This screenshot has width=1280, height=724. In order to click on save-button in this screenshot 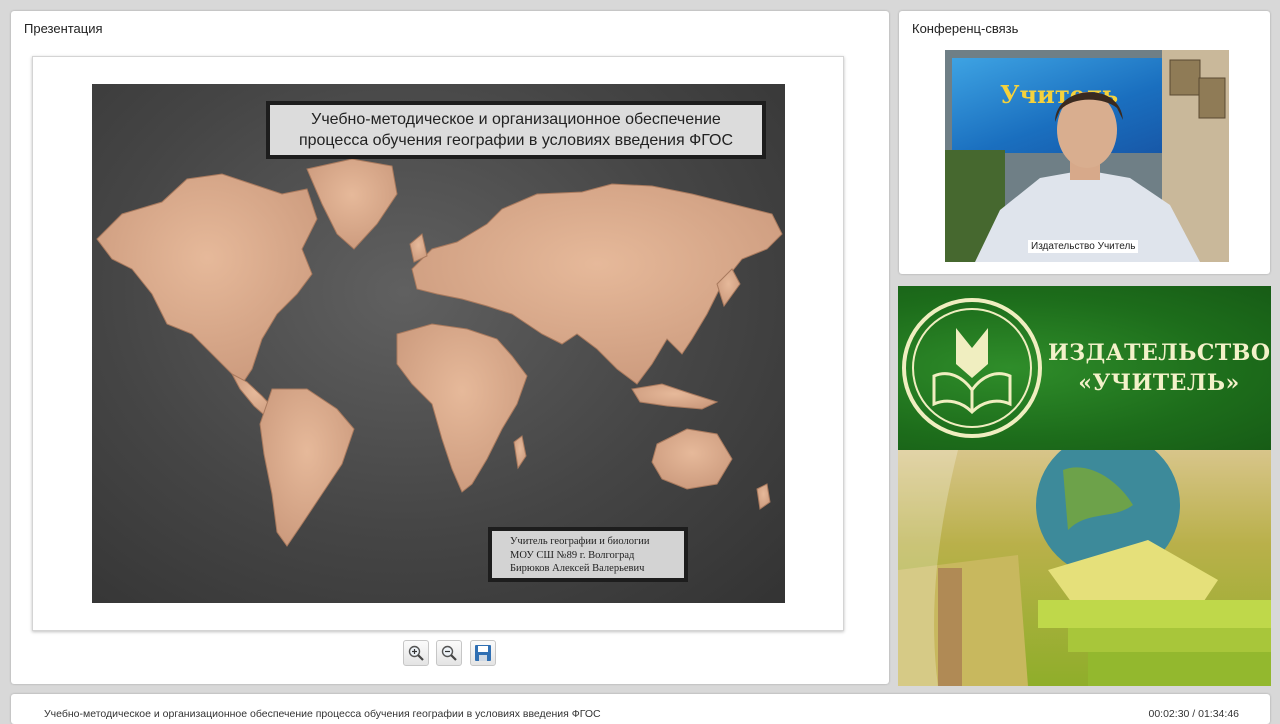, I will do `click(483, 653)`.